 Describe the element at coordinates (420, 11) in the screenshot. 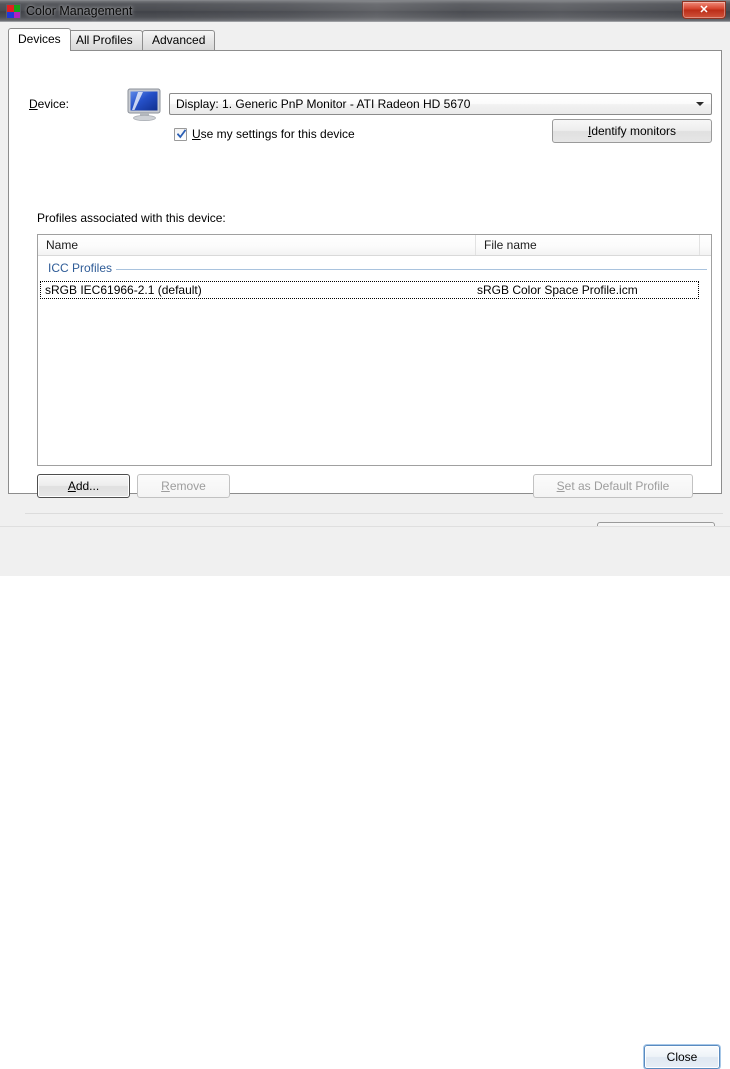

I see `titlebar-glass-highlight` at that location.